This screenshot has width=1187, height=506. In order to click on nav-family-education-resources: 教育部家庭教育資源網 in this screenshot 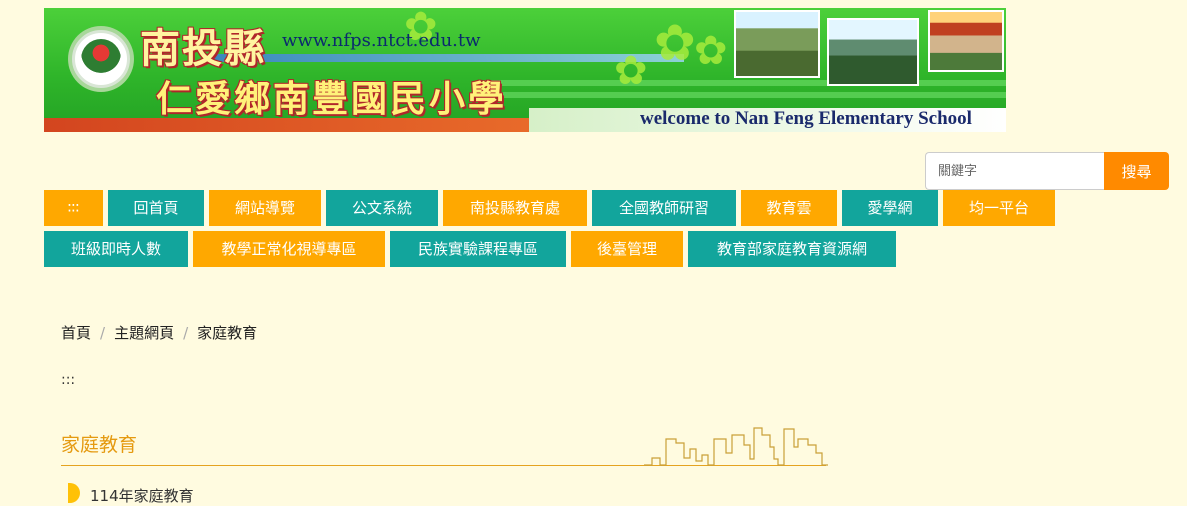, I will do `click(792, 249)`.